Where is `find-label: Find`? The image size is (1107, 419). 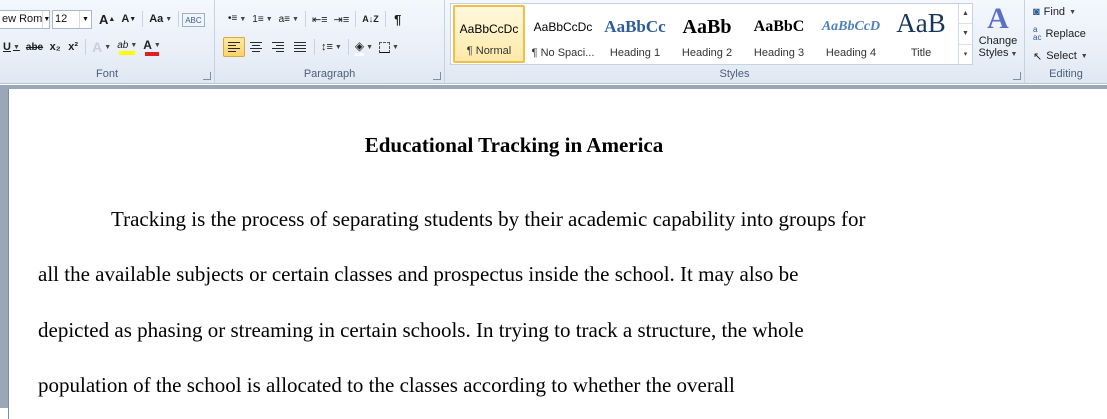 find-label: Find is located at coordinates (1054, 12).